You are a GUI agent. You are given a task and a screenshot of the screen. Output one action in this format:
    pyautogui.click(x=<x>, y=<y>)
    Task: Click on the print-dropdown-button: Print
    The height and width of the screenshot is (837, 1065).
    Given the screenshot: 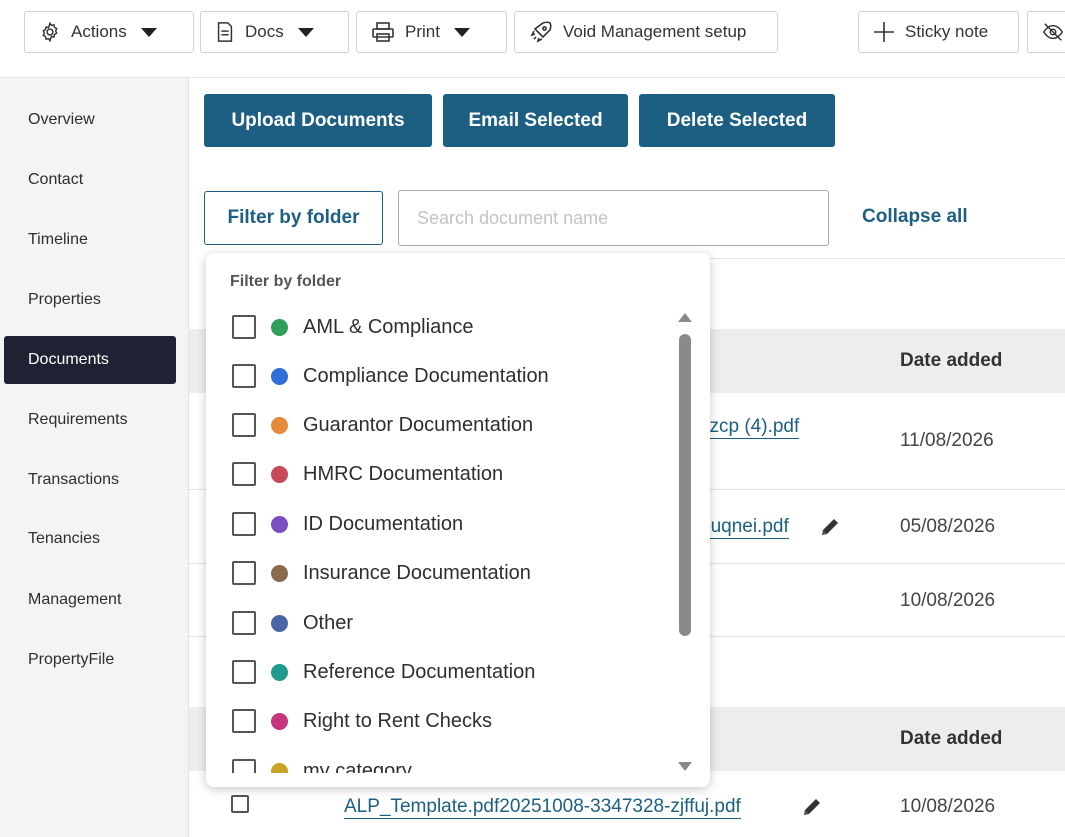 What is the action you would take?
    pyautogui.click(x=431, y=32)
    